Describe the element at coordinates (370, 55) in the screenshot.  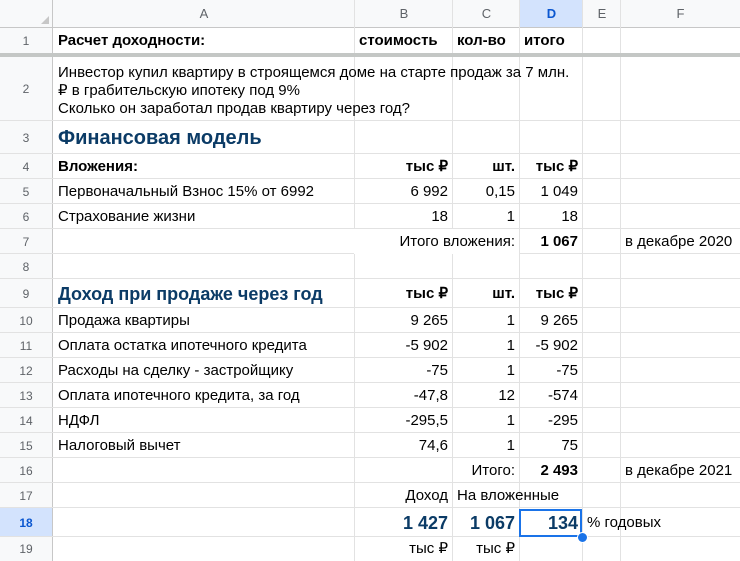
I see `frozen-row-divider` at that location.